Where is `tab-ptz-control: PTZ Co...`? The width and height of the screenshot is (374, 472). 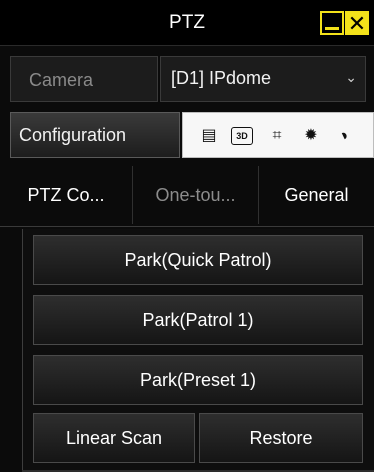 tab-ptz-control: PTZ Co... is located at coordinates (66, 195).